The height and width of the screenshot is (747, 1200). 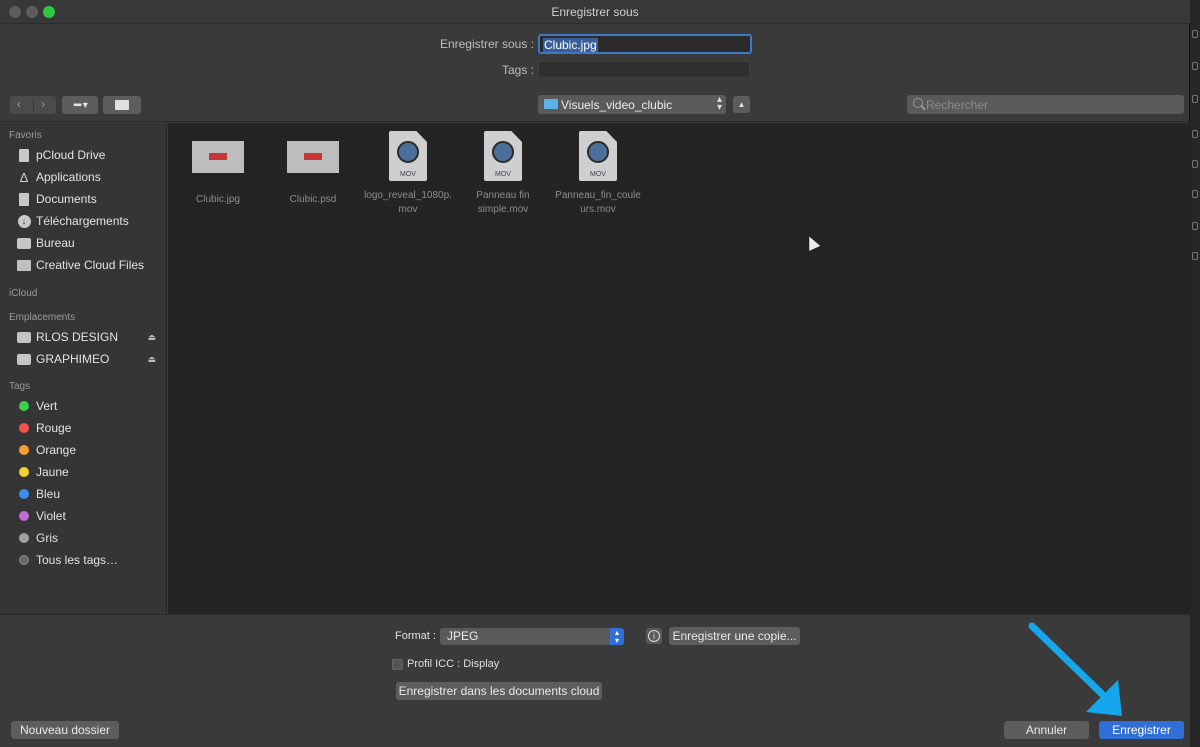 I want to click on sidebar-item-label: Gris, so click(x=47, y=538).